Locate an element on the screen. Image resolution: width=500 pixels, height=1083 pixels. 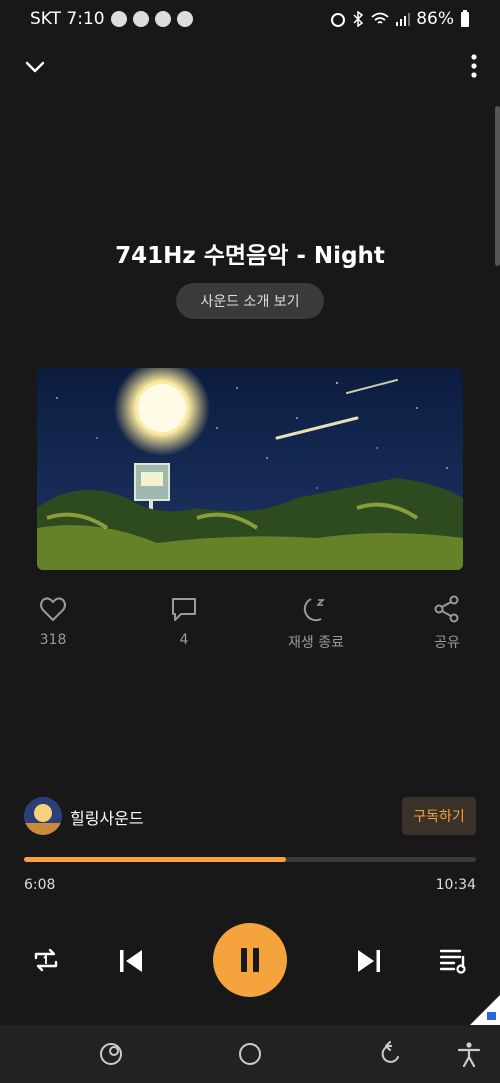
status-right: 86% is located at coordinates (400, 19).